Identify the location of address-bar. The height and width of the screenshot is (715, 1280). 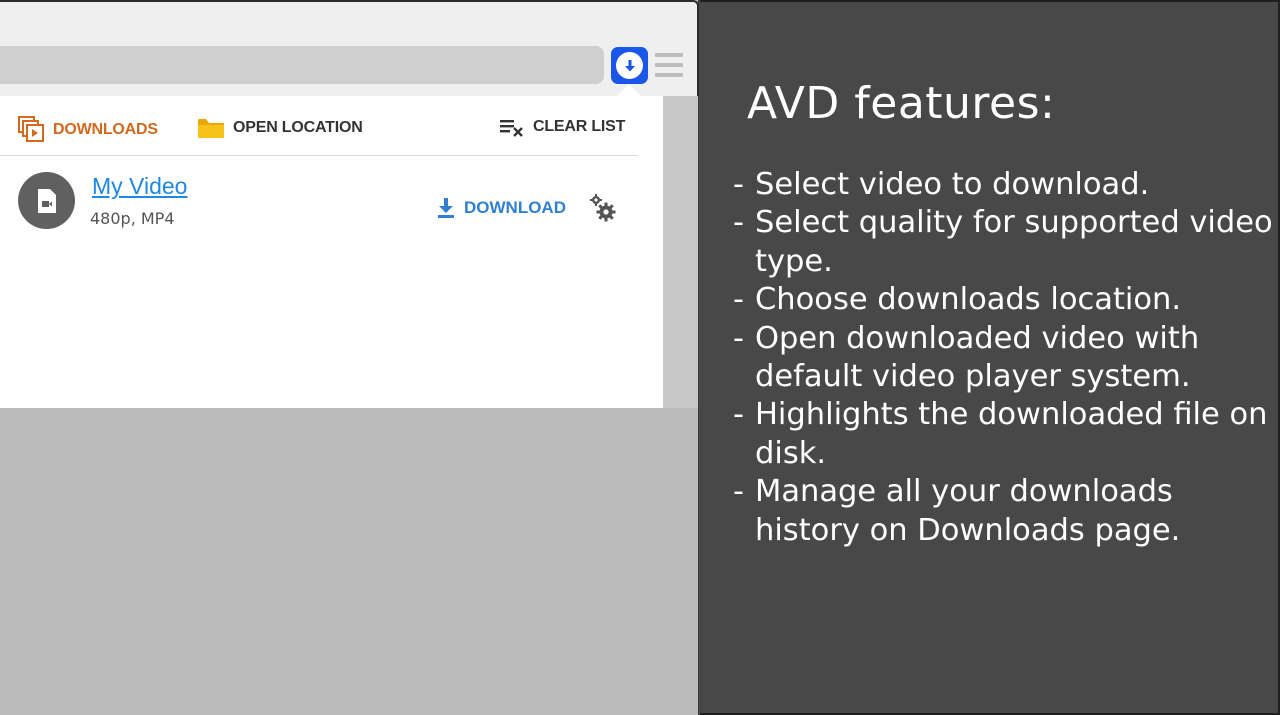
(302, 65).